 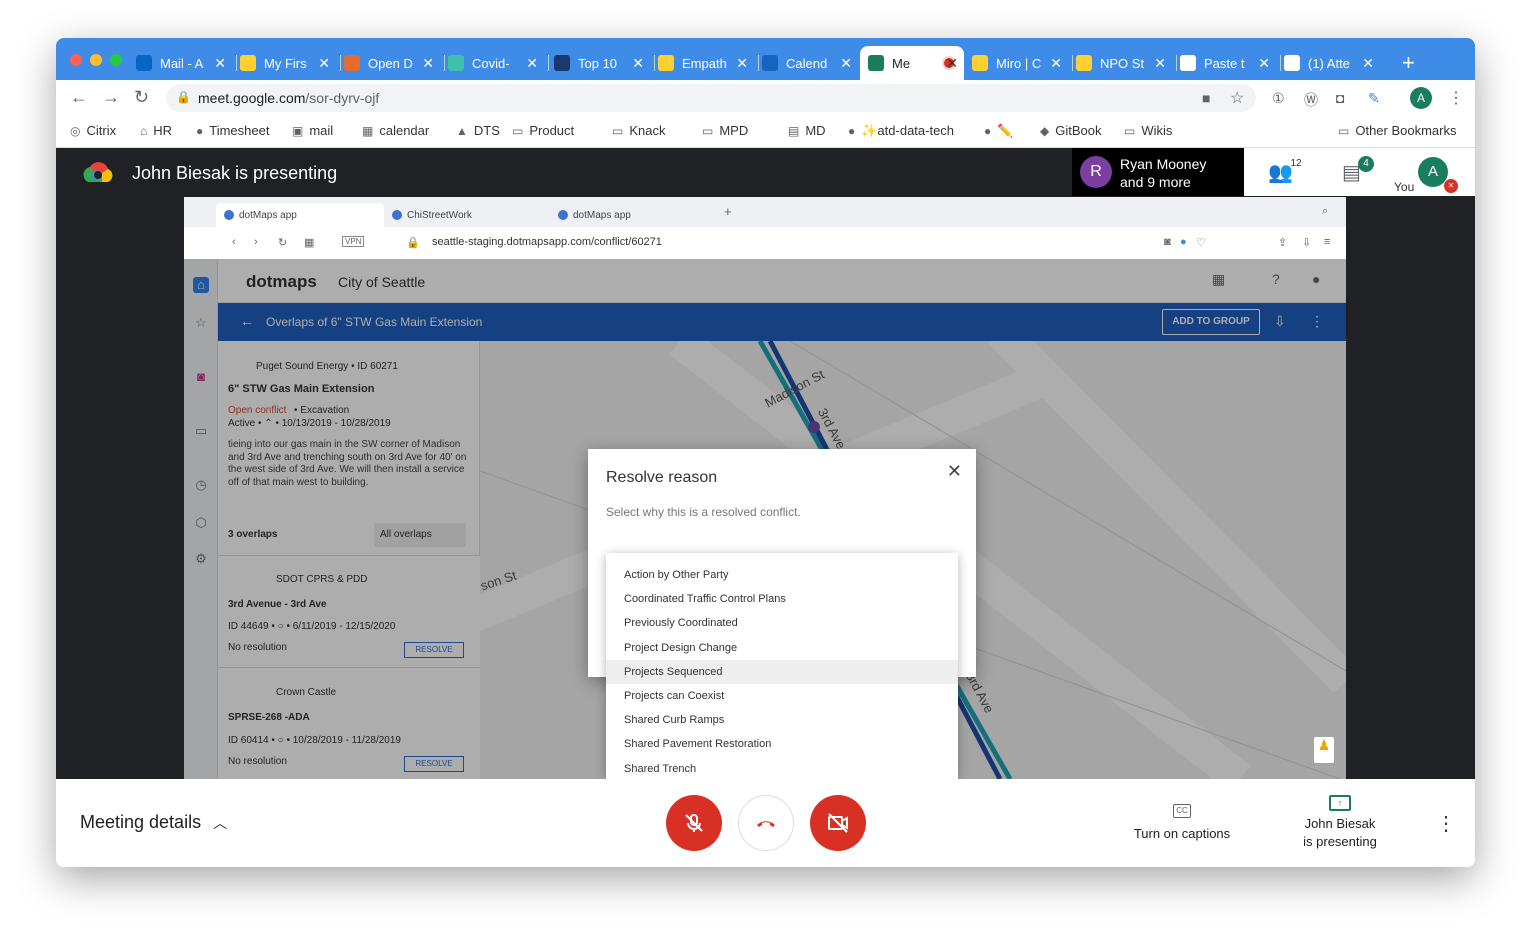 What do you see at coordinates (144, 63) in the screenshot?
I see `outlook-icon` at bounding box center [144, 63].